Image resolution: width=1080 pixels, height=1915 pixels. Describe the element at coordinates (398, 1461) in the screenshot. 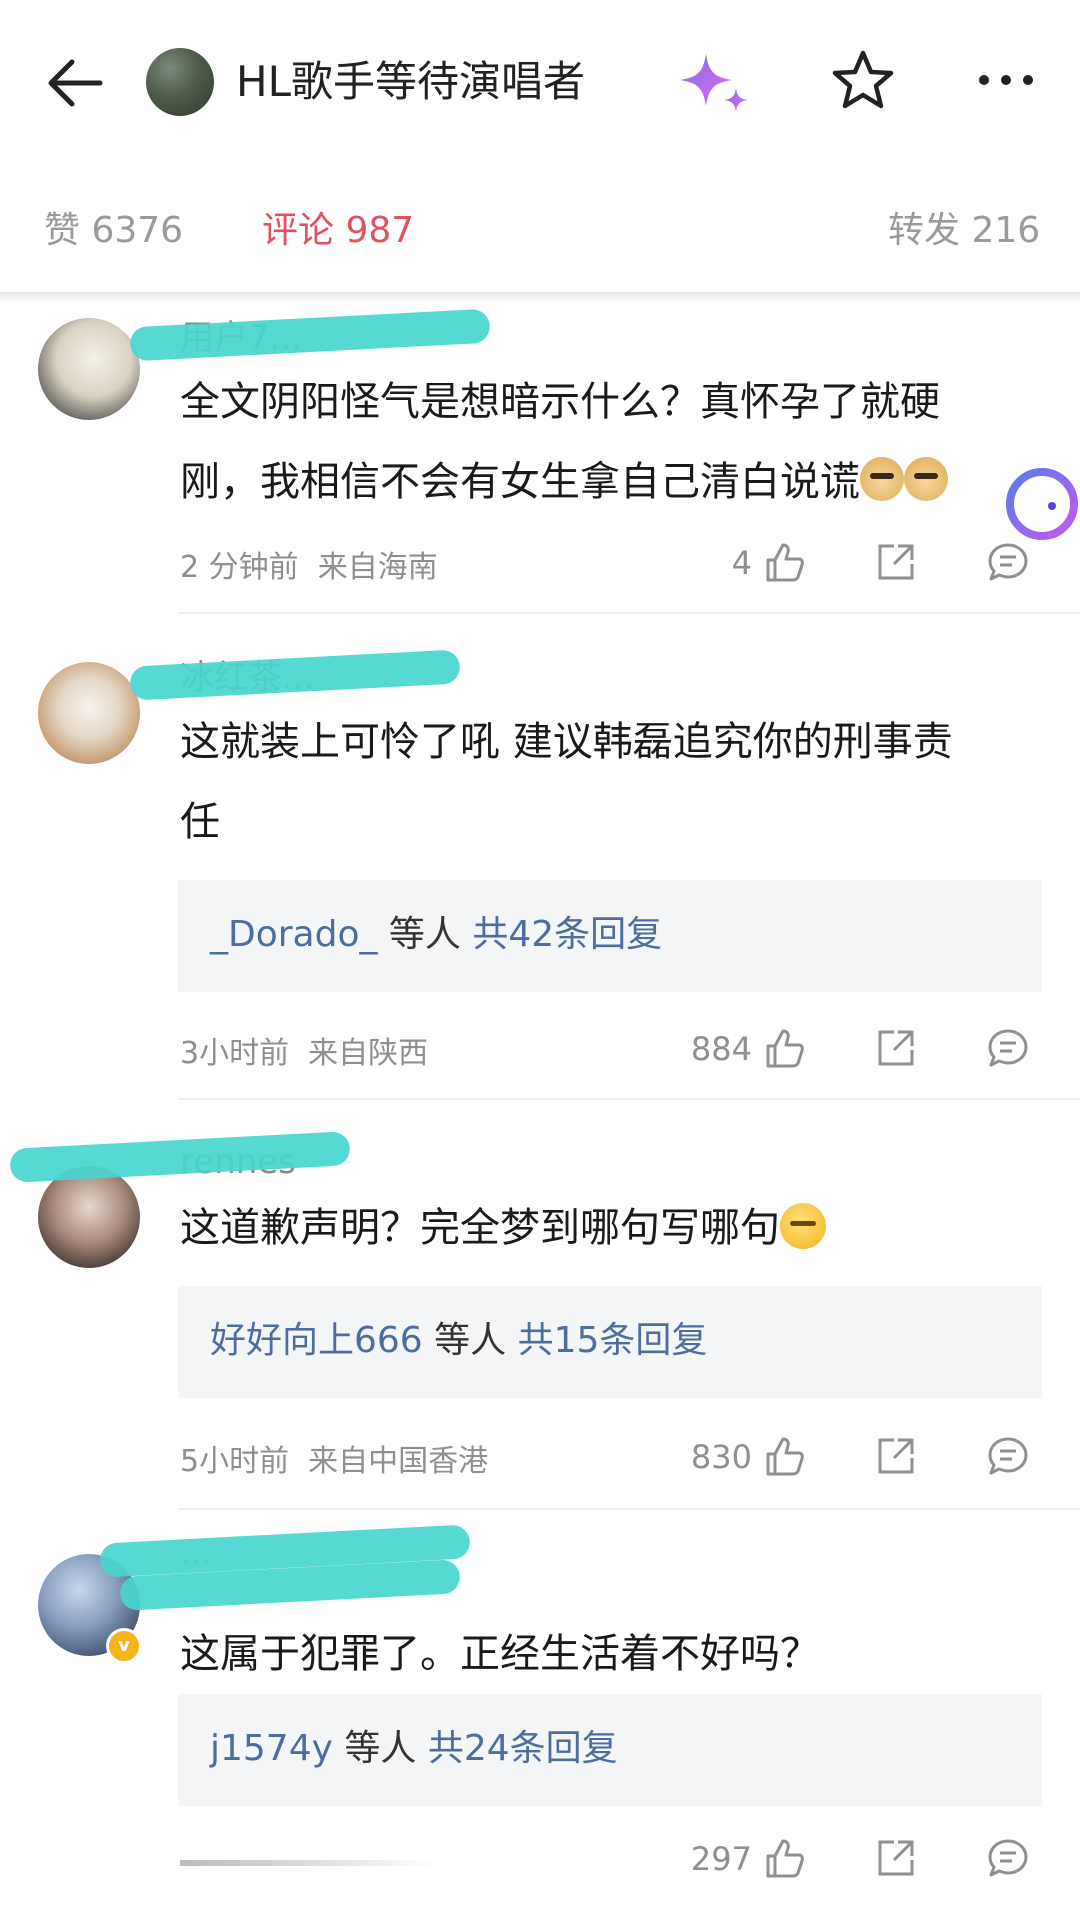

I see `location: 来自中国香港` at that location.